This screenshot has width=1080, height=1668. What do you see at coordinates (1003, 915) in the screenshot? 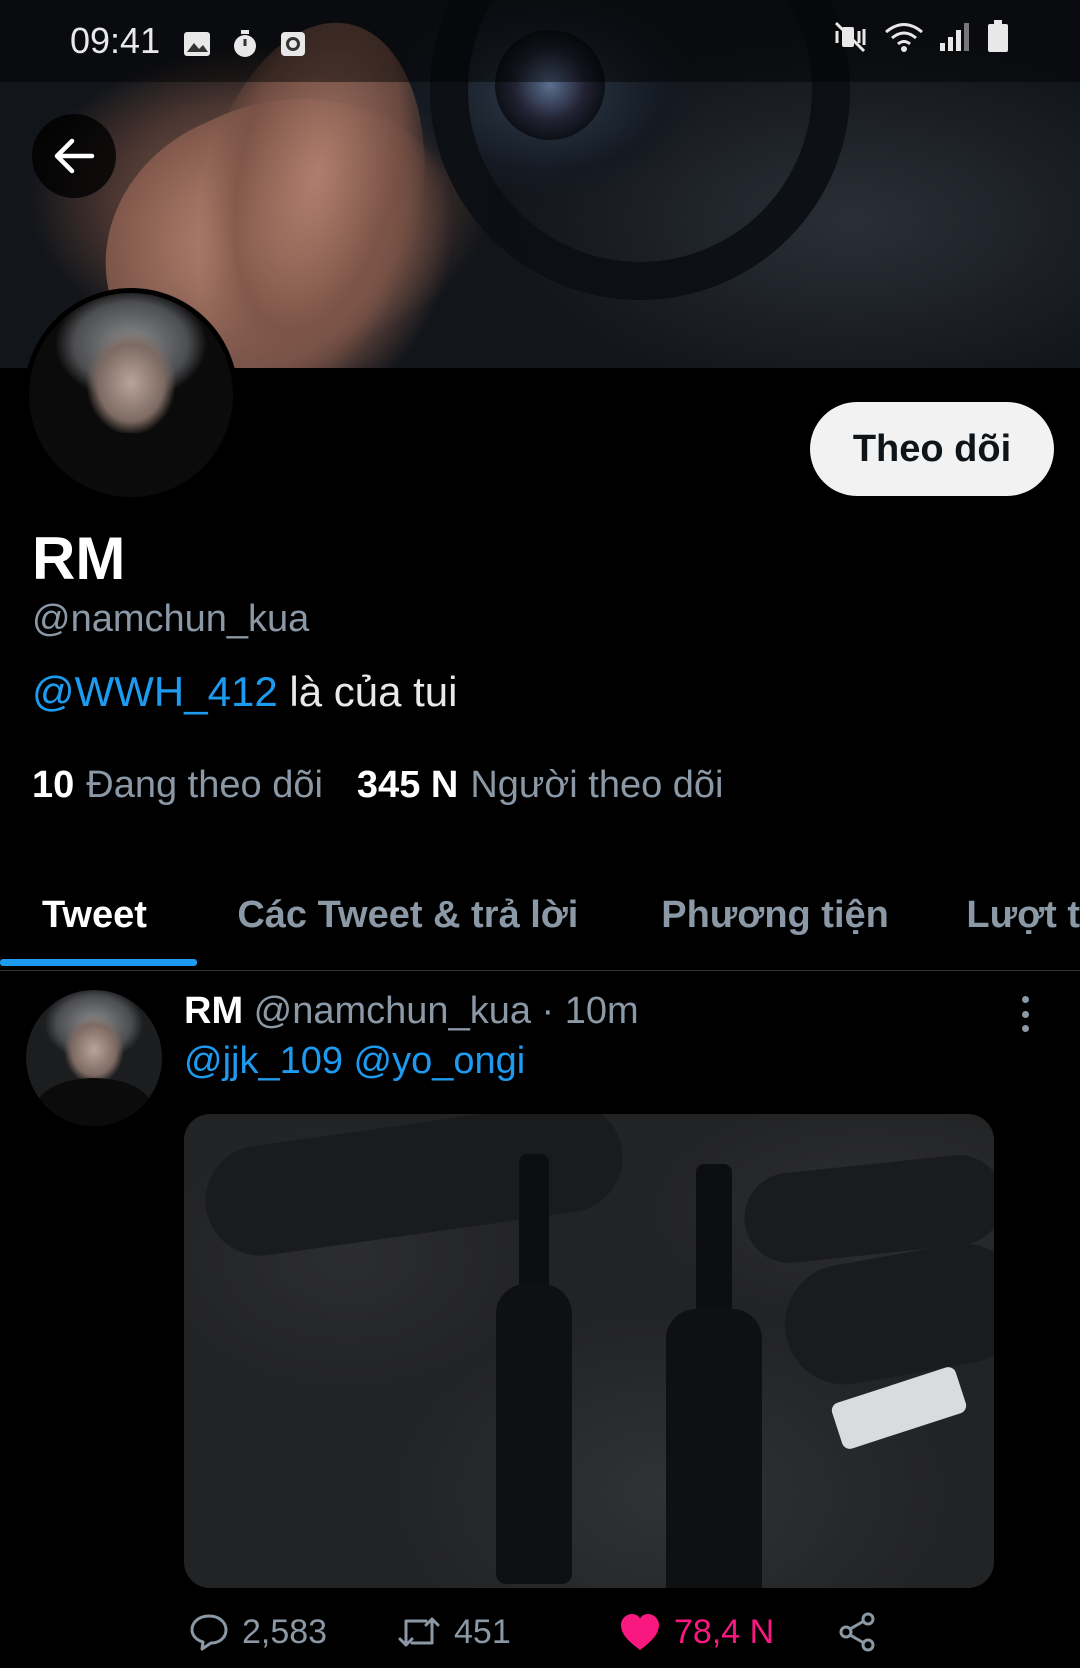
I see `tab-likes: Lượt t` at bounding box center [1003, 915].